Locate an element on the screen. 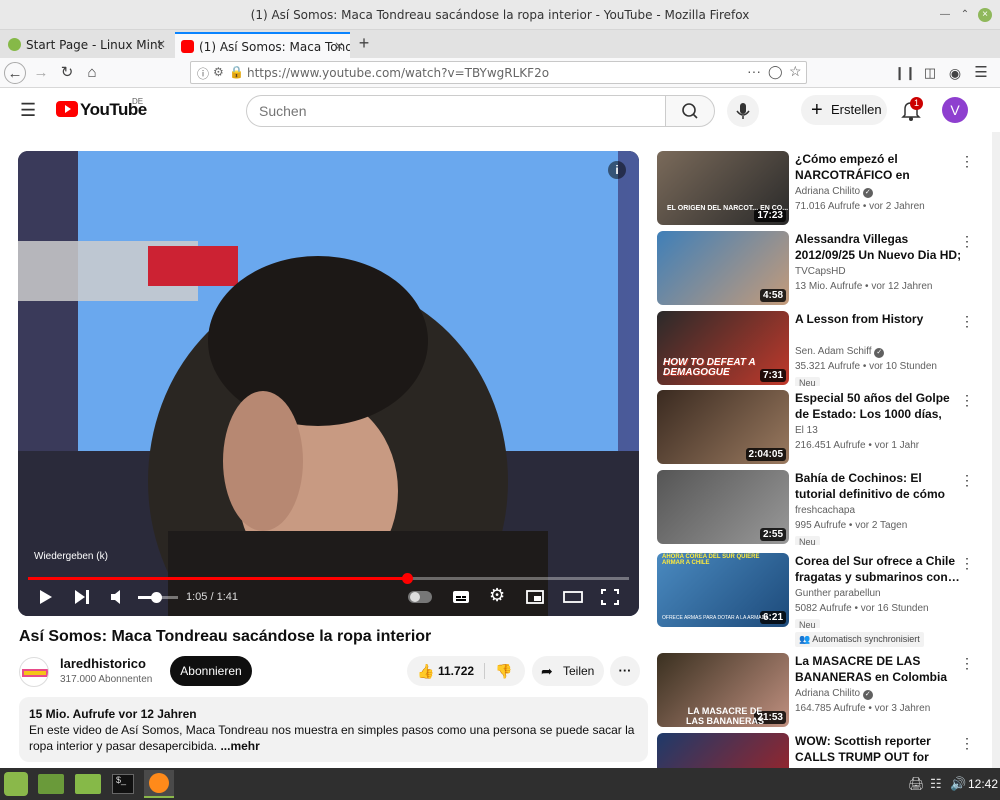 This screenshot has width=1000, height=800. recommendation-channel: El 13 is located at coordinates (806, 430).